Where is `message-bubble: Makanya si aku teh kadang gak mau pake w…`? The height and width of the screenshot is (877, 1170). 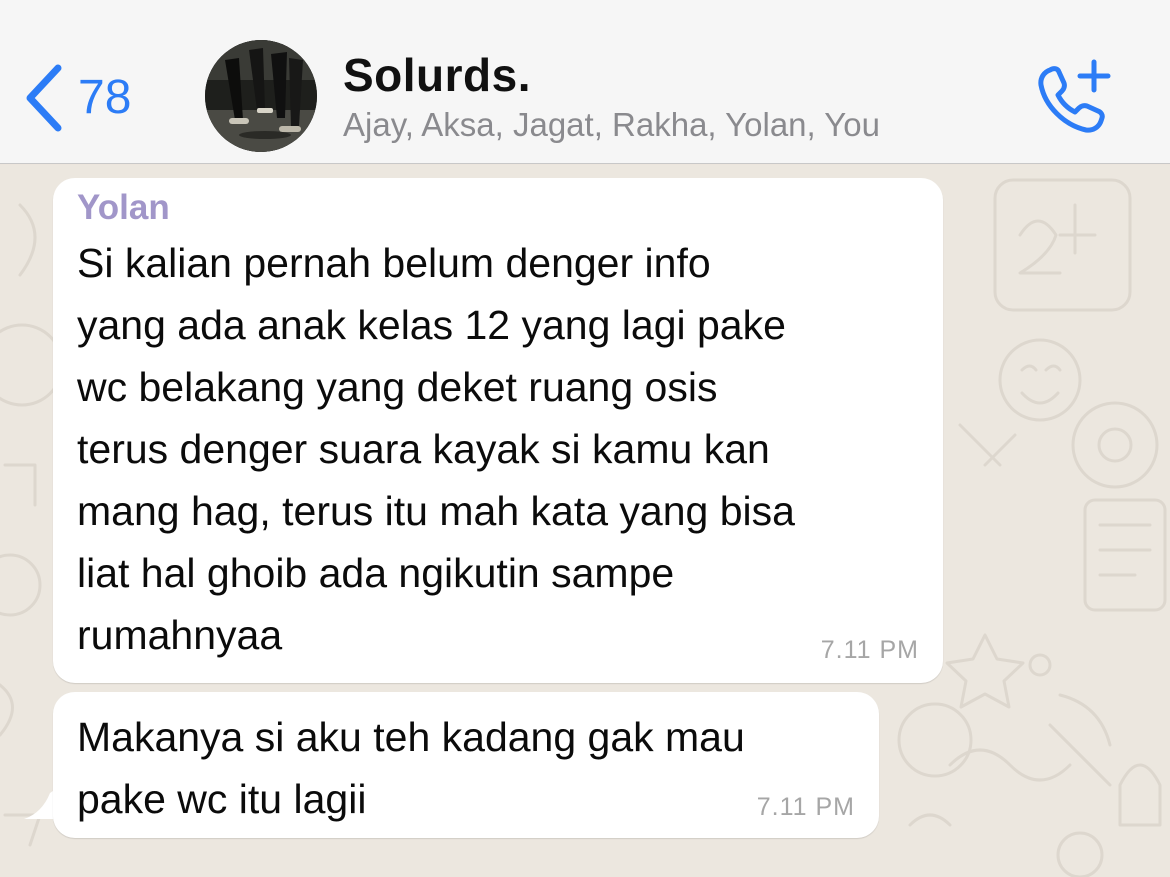
message-bubble: Makanya si aku teh kadang gak mau pake w… is located at coordinates (466, 765).